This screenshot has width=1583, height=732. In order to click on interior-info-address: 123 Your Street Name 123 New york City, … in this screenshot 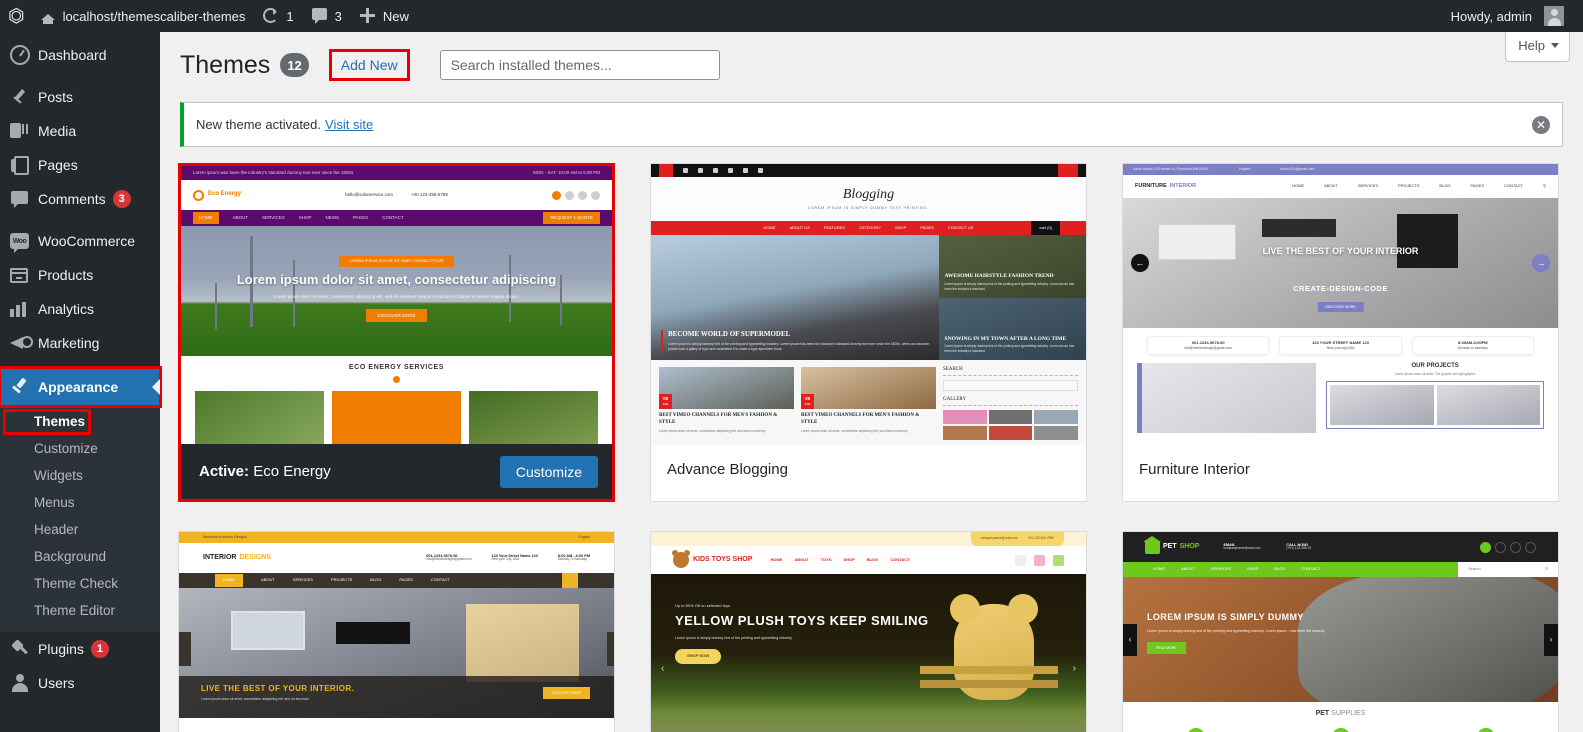, I will do `click(515, 558)`.